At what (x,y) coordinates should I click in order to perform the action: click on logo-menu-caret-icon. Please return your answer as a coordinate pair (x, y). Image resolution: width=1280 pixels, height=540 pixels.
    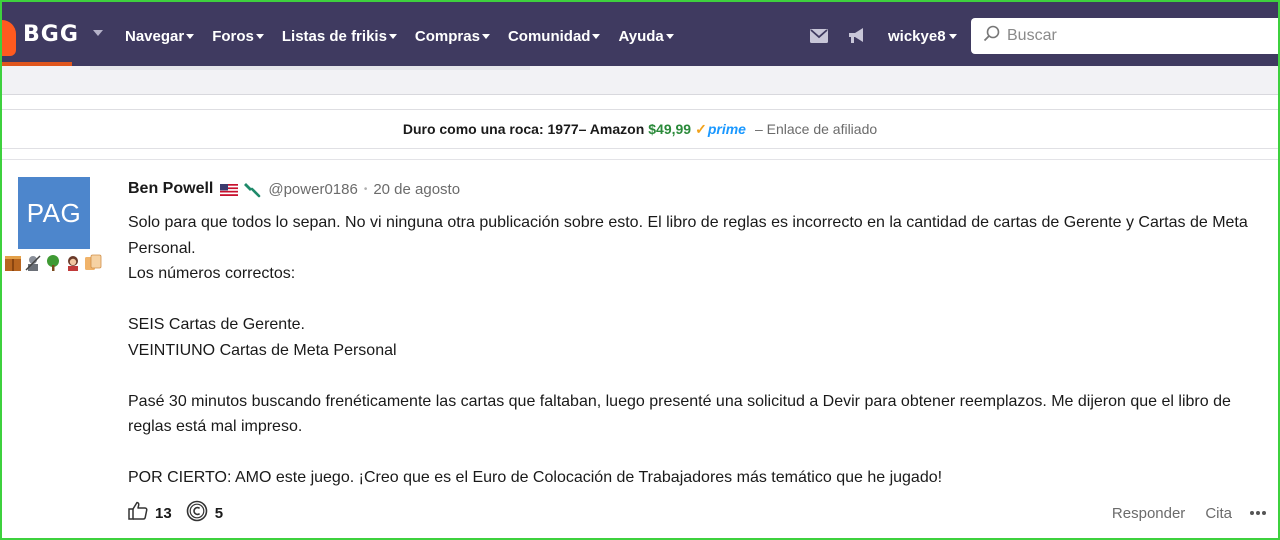
    Looking at the image, I should click on (98, 33).